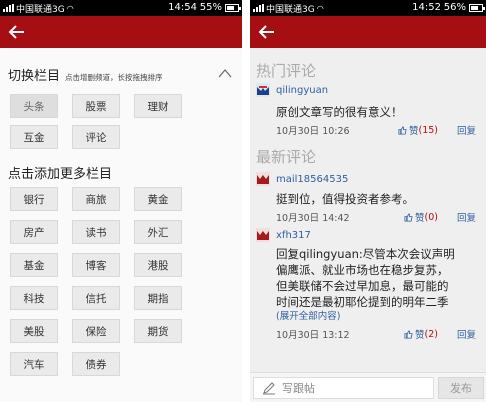 The width and height of the screenshot is (486, 402). I want to click on expand-link: (展开全部内容), so click(378, 317).